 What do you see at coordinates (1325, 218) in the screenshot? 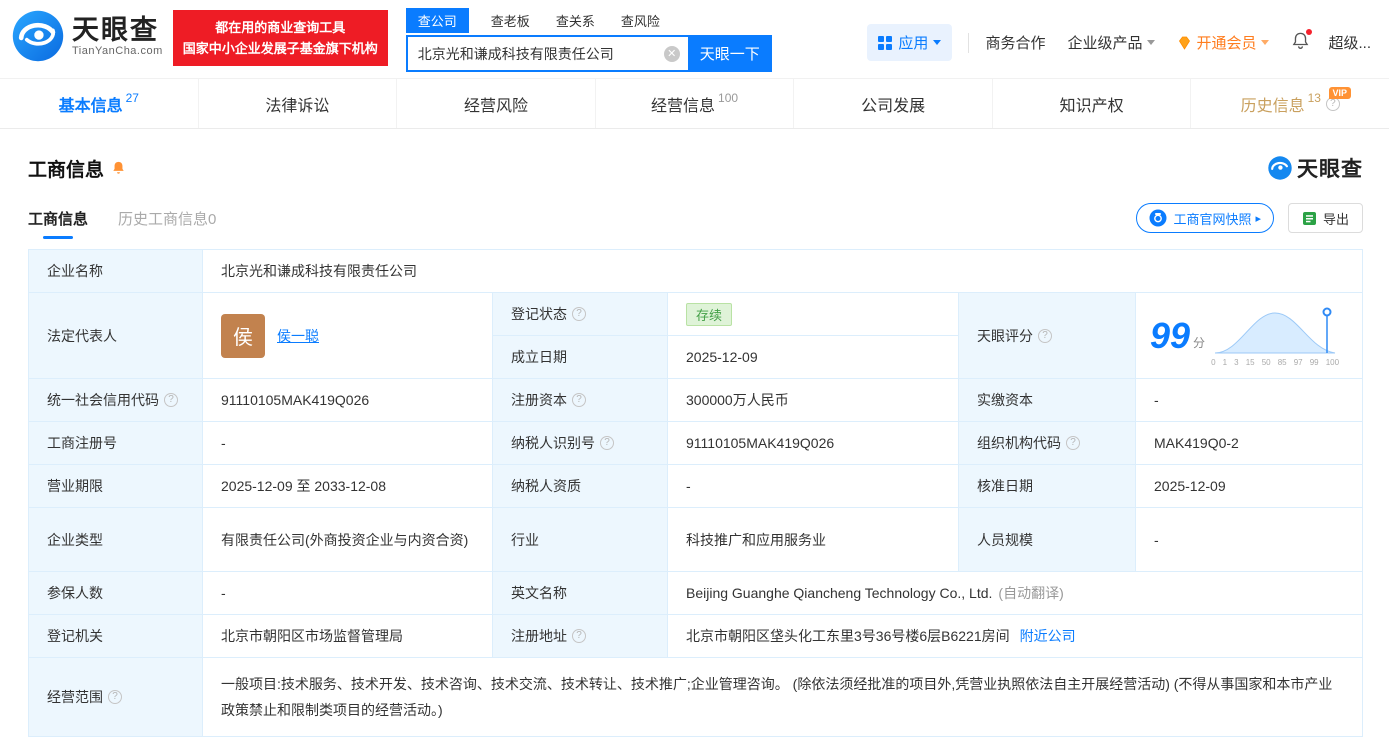
I see `export-button: 导出` at bounding box center [1325, 218].